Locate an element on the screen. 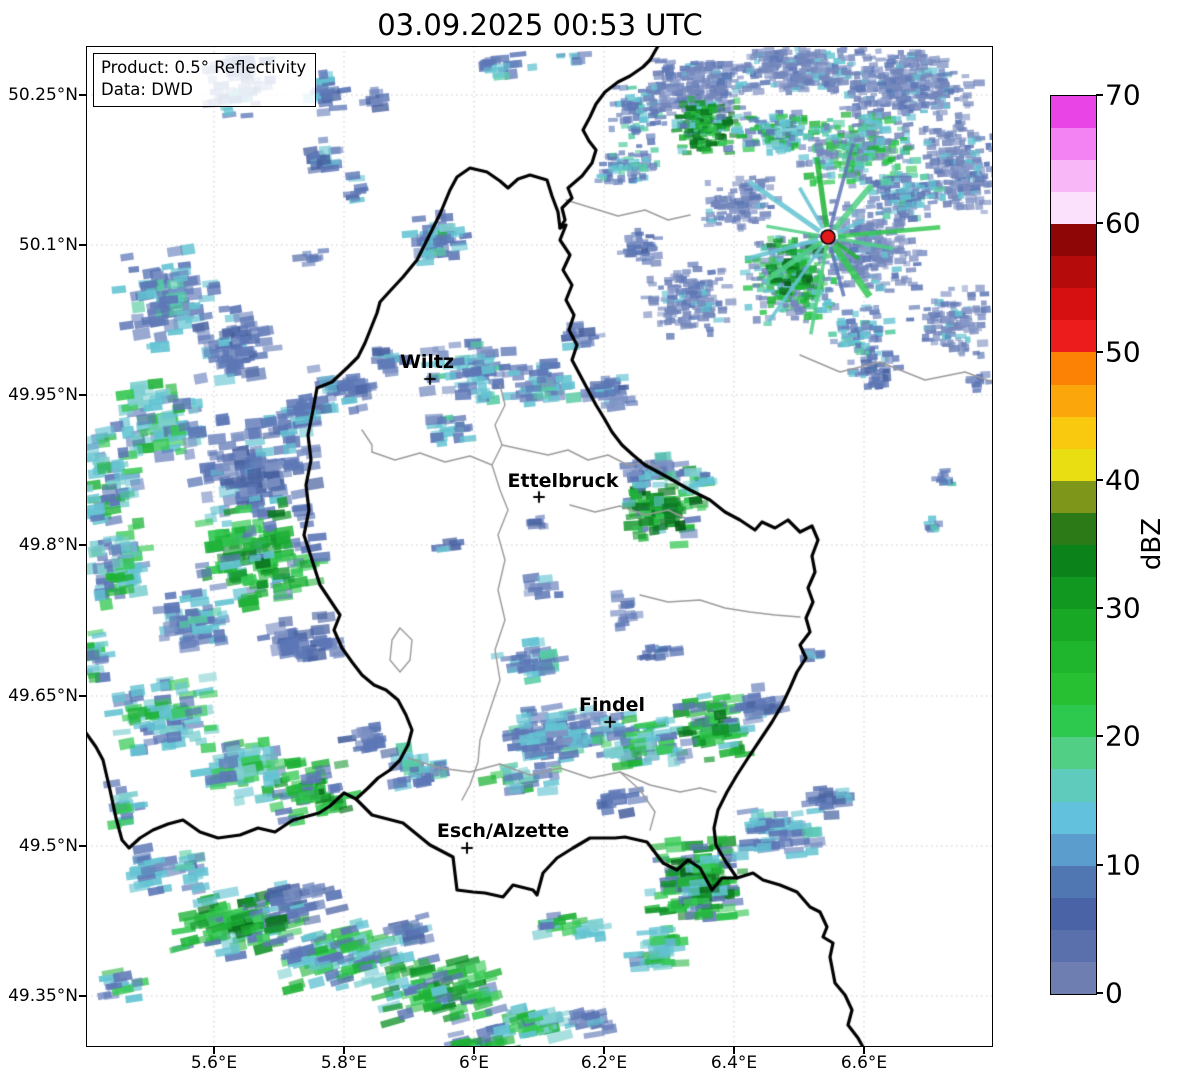 The width and height of the screenshot is (1184, 1081). colorbar-tick-label: 60 is located at coordinates (1123, 223).